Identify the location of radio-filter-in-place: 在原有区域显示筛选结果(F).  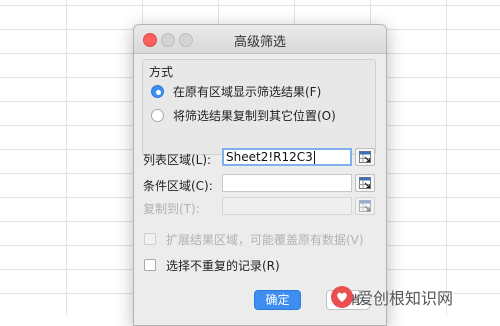
(236, 91).